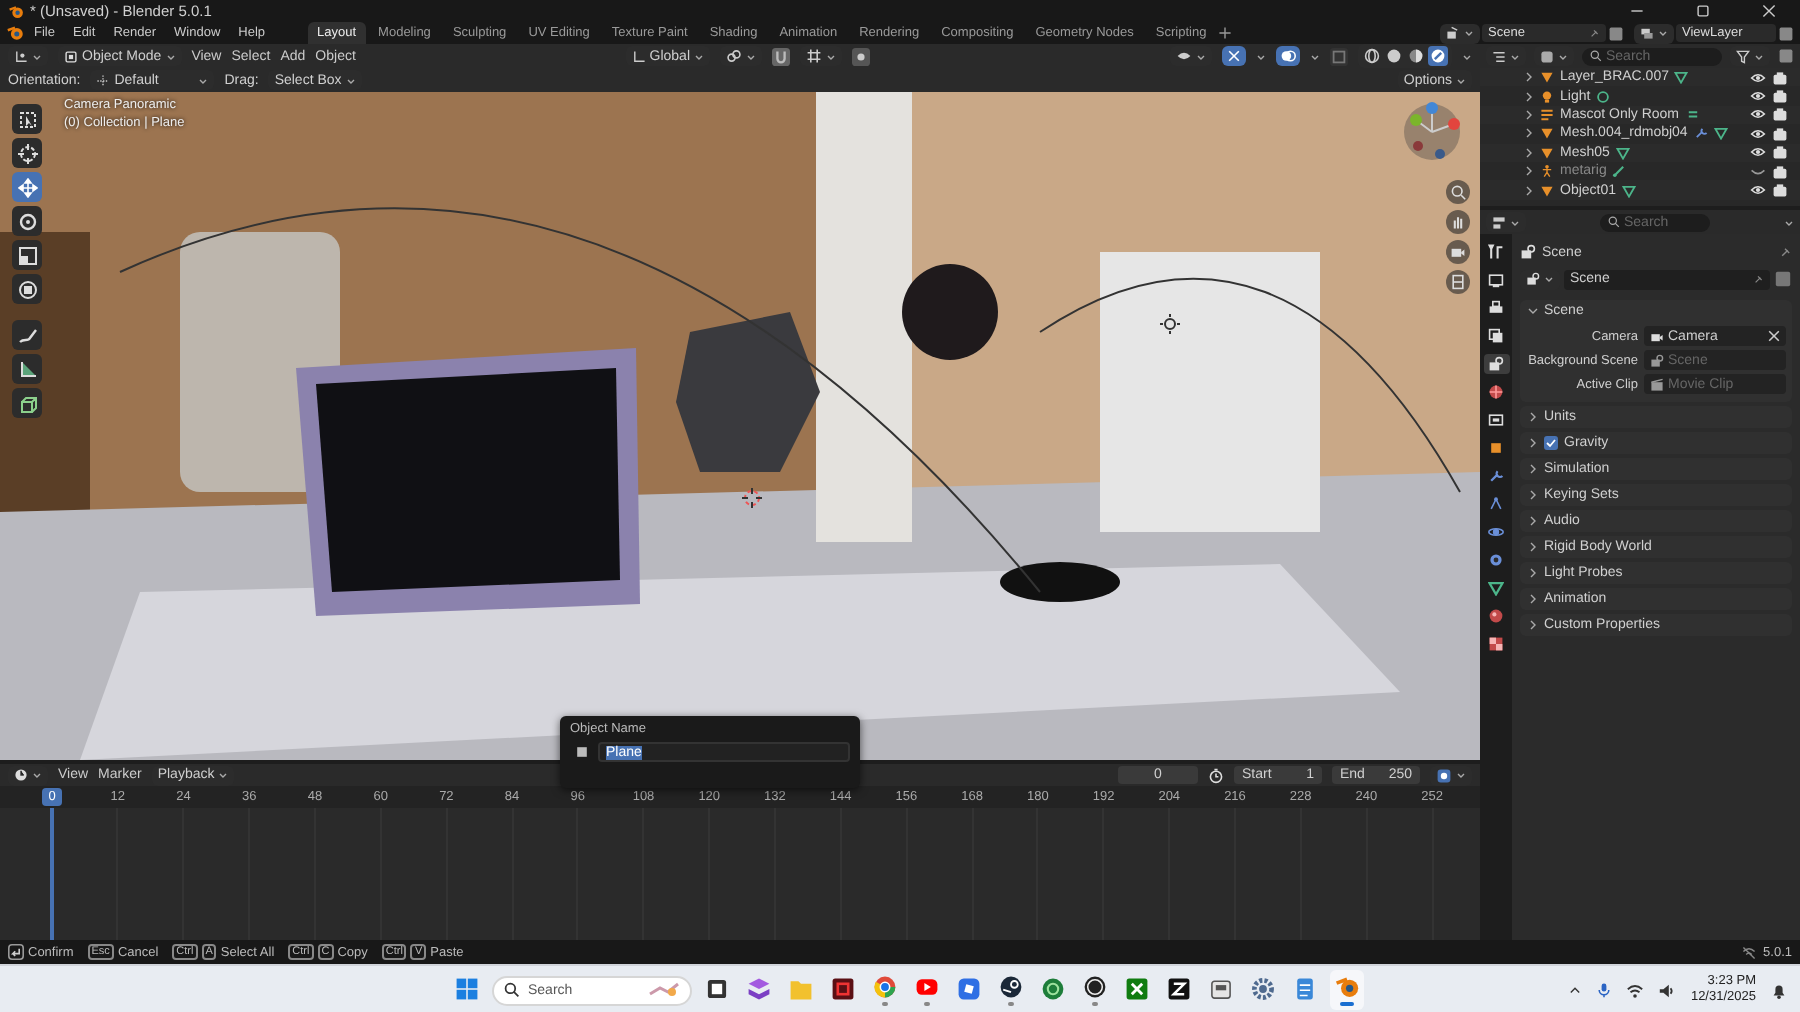  What do you see at coordinates (717, 989) in the screenshot?
I see `dark-tile-icon` at bounding box center [717, 989].